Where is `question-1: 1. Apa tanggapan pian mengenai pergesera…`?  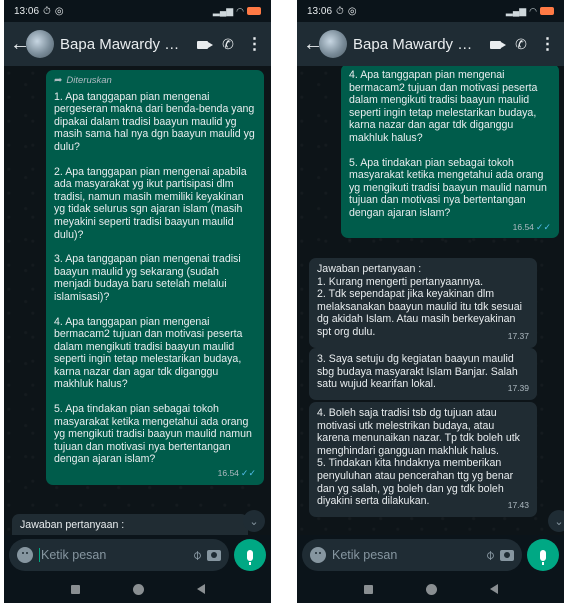
question-1: 1. Apa tanggapan pian mengenai pergesera… is located at coordinates (154, 121).